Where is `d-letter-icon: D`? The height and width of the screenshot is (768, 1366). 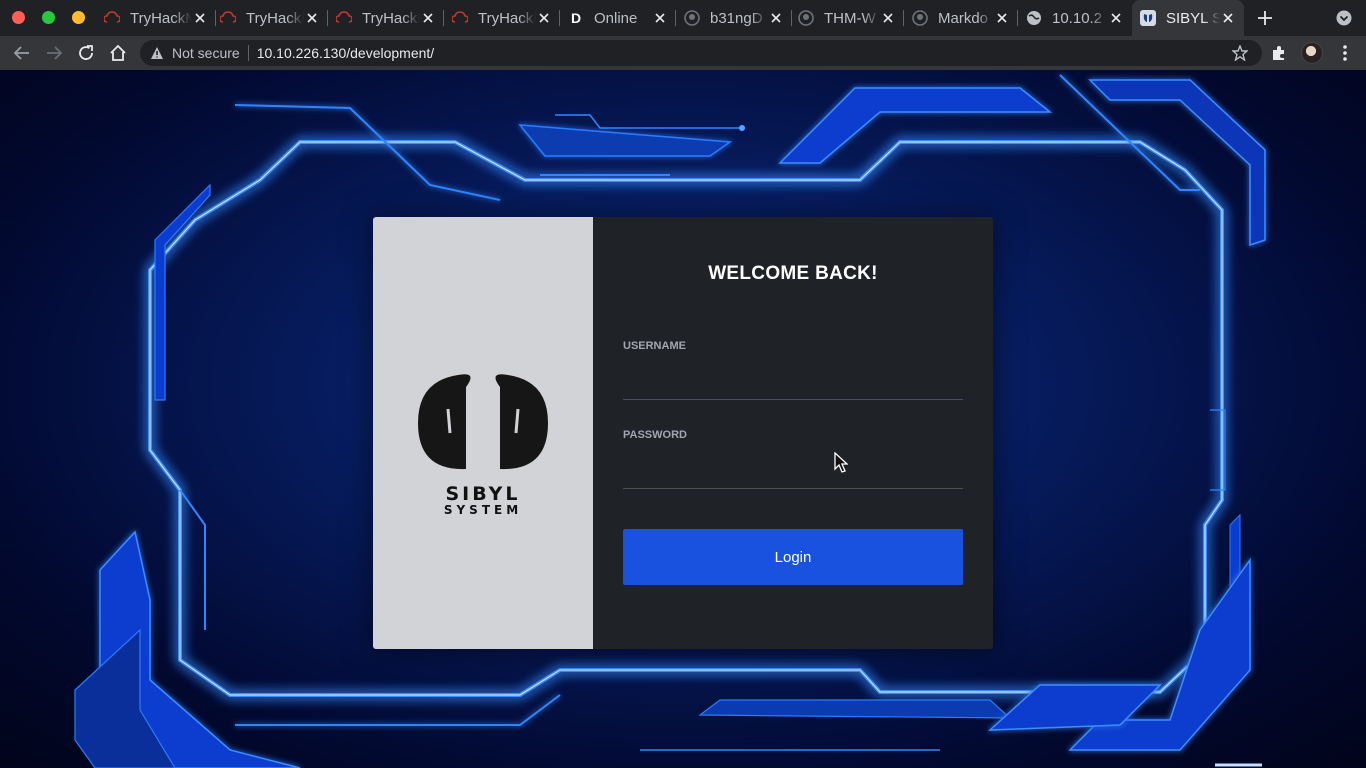
d-letter-icon: D is located at coordinates (576, 18).